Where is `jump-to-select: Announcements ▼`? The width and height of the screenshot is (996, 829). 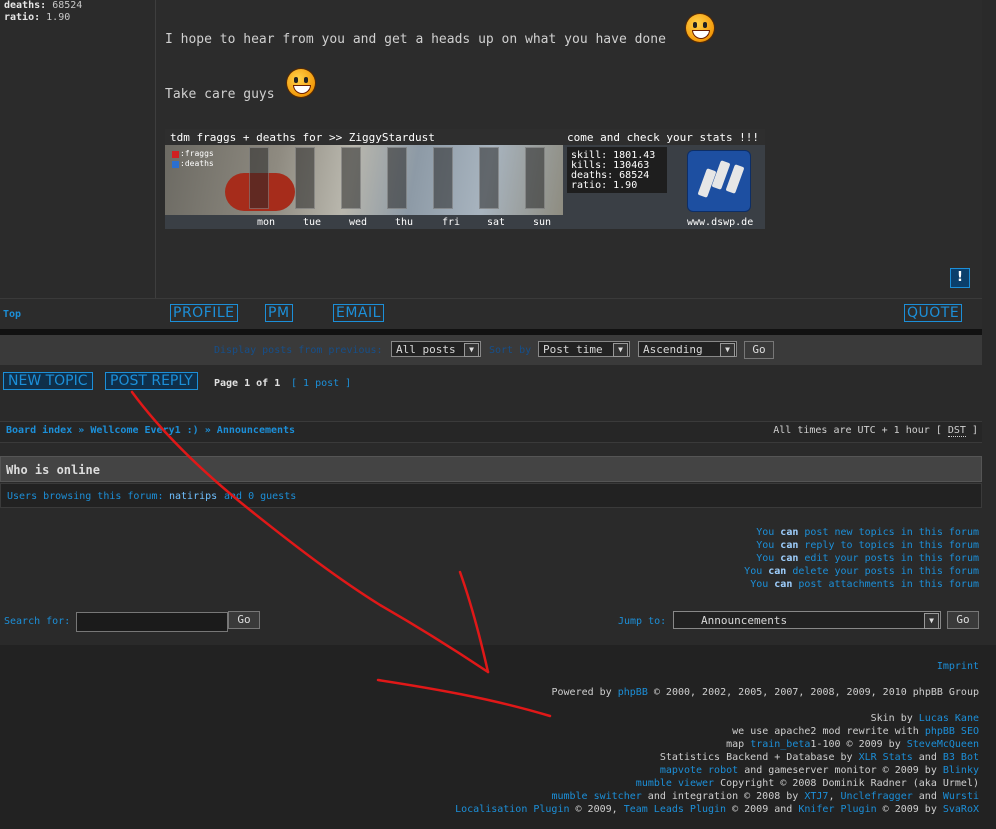 jump-to-select: Announcements ▼ is located at coordinates (807, 620).